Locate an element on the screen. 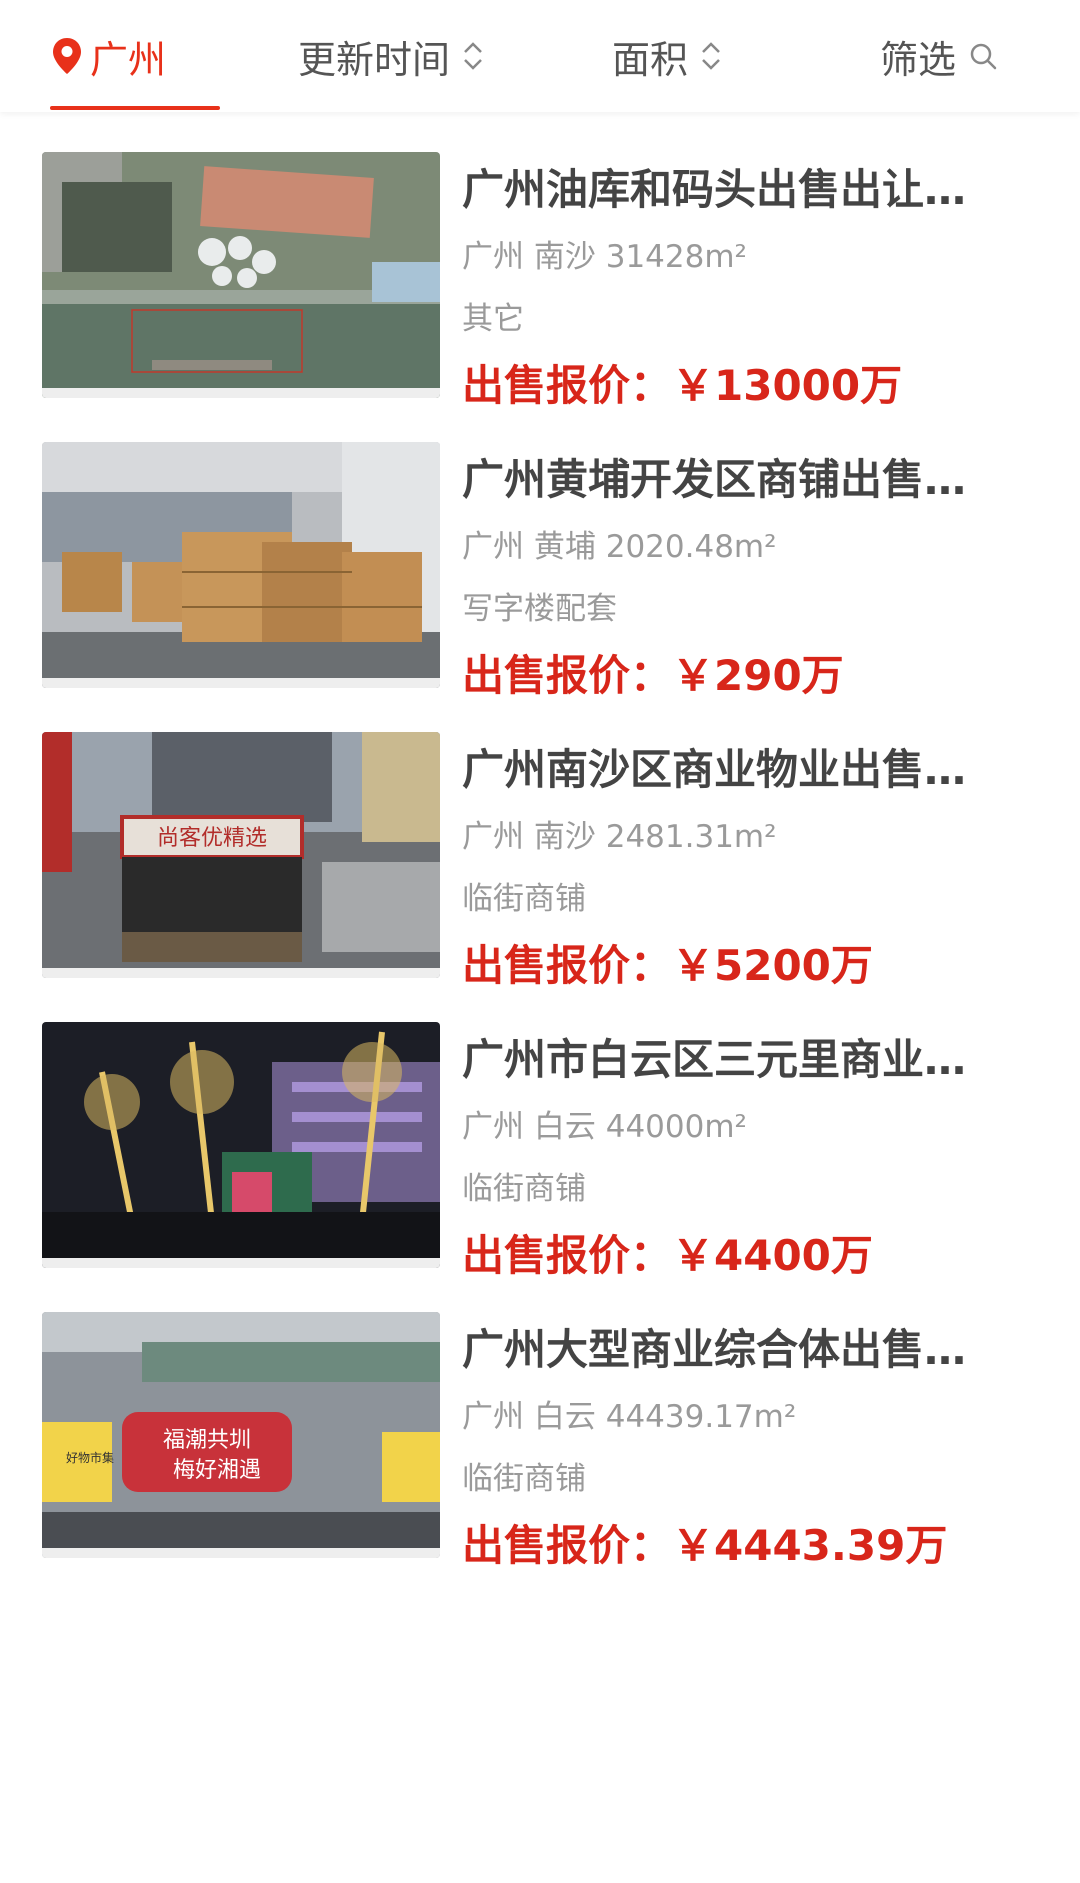 The image size is (1080, 1883). filter-button: 筛选 is located at coordinates (939, 56).